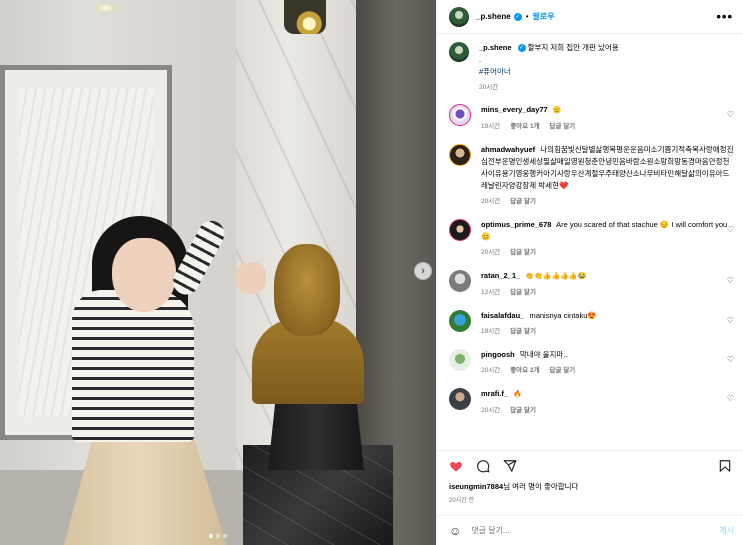 The width and height of the screenshot is (743, 545). Describe the element at coordinates (498, 354) in the screenshot. I see `comment-username: pingoosh` at that location.